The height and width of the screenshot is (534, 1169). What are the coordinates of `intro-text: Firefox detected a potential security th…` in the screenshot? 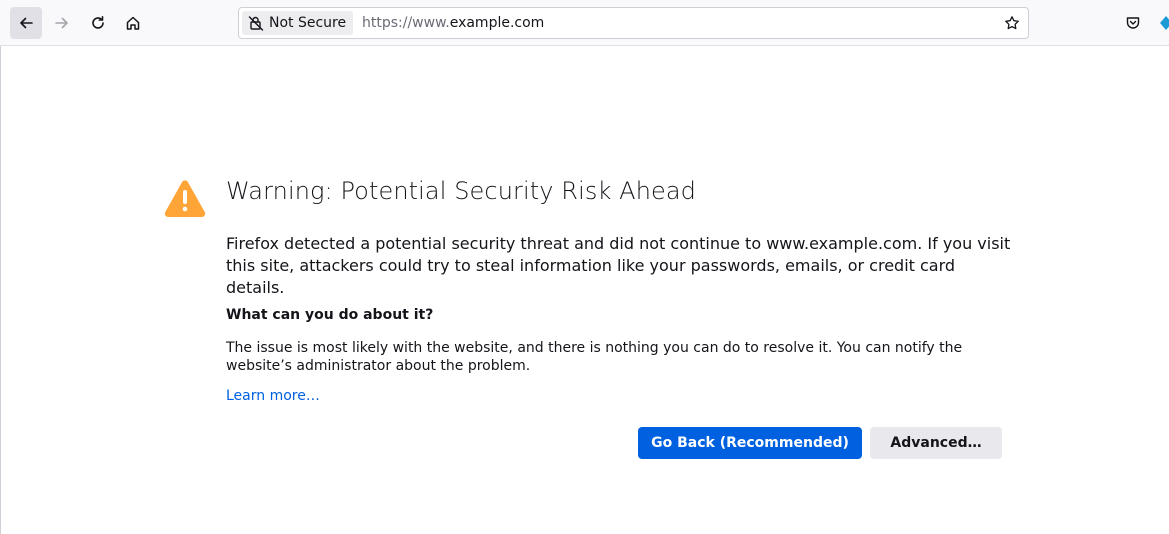 It's located at (618, 265).